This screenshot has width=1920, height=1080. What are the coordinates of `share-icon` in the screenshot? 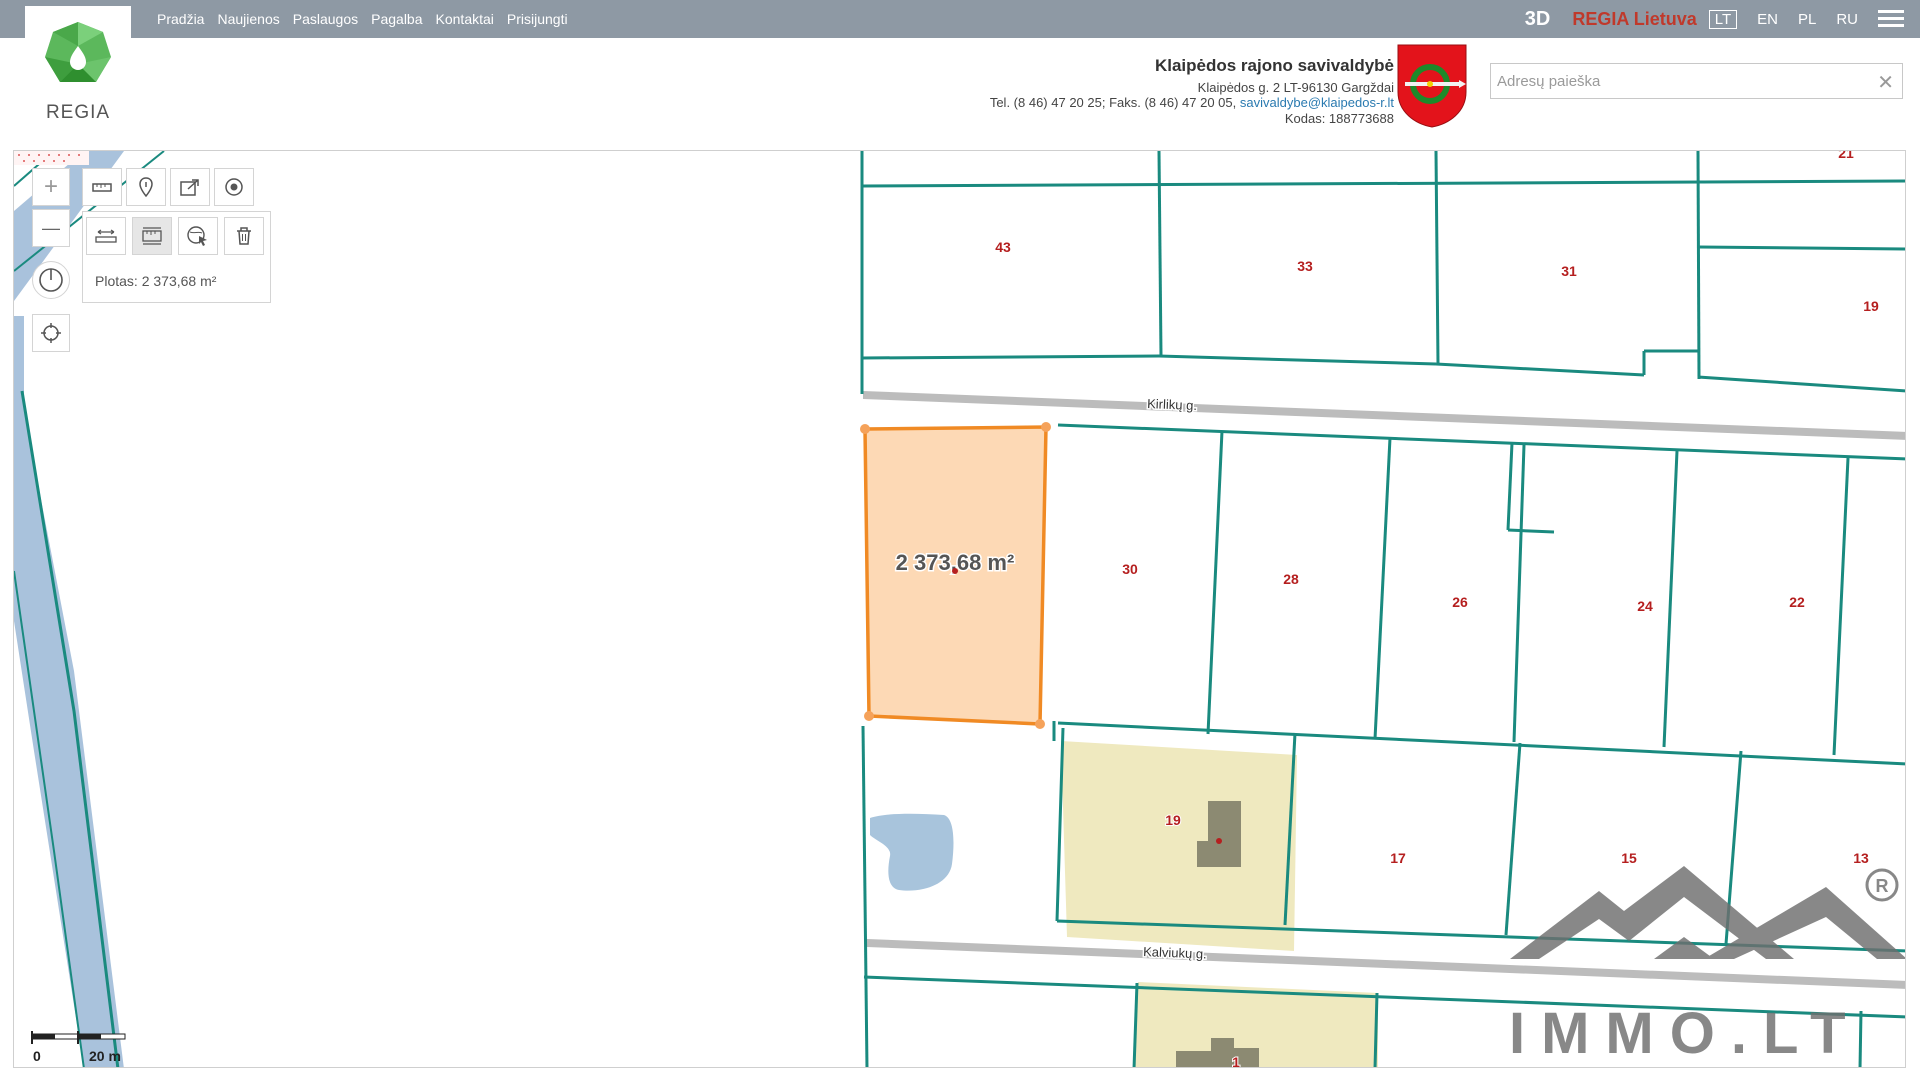 It's located at (189, 187).